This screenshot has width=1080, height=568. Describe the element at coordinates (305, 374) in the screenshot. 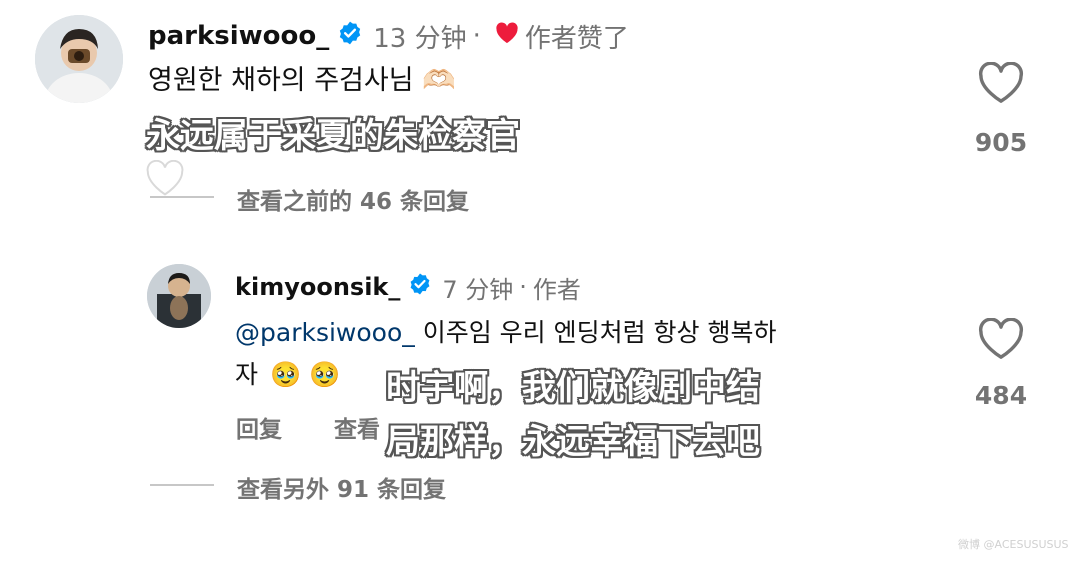

I see `pleading-face-emoji: 🥹 🥹` at that location.